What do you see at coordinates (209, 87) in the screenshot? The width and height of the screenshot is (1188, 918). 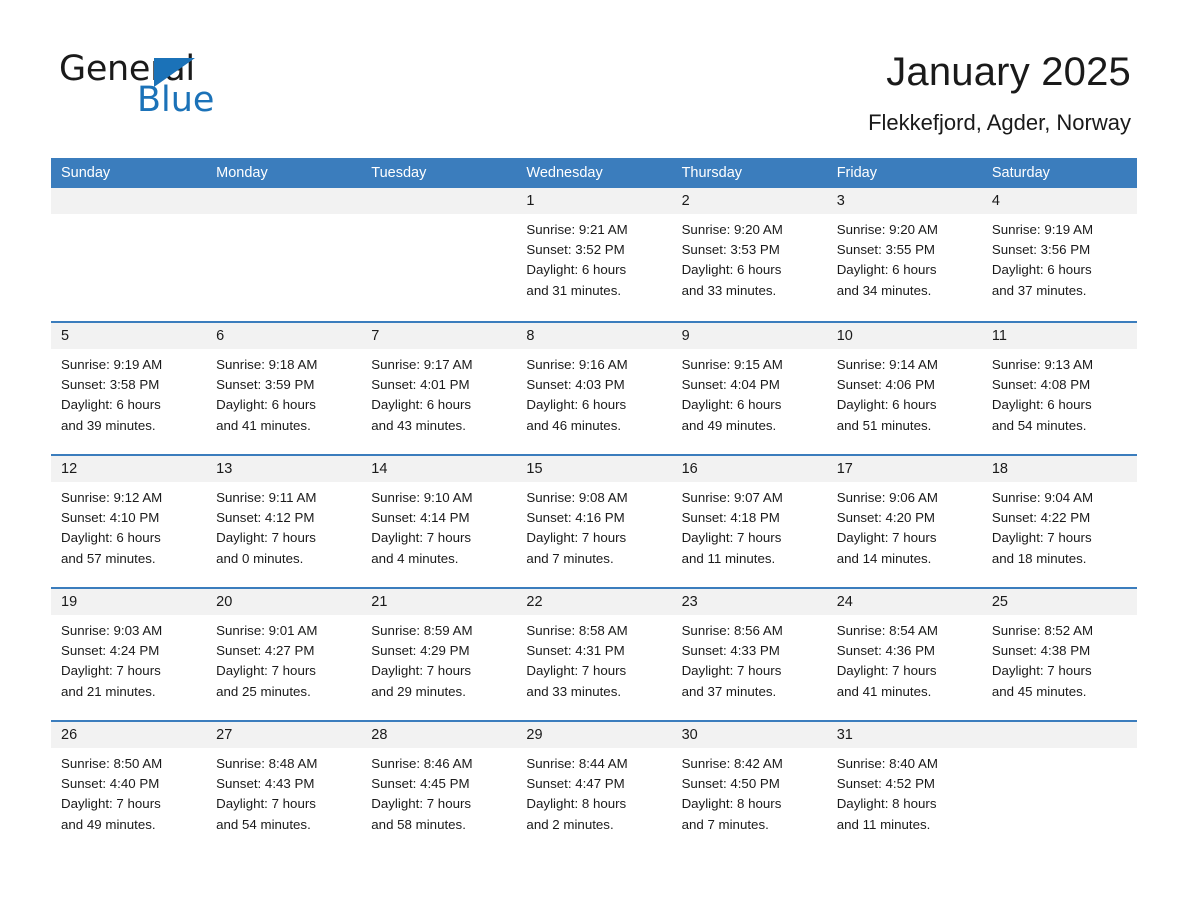 I see `general-blue-logo: General Blue` at bounding box center [209, 87].